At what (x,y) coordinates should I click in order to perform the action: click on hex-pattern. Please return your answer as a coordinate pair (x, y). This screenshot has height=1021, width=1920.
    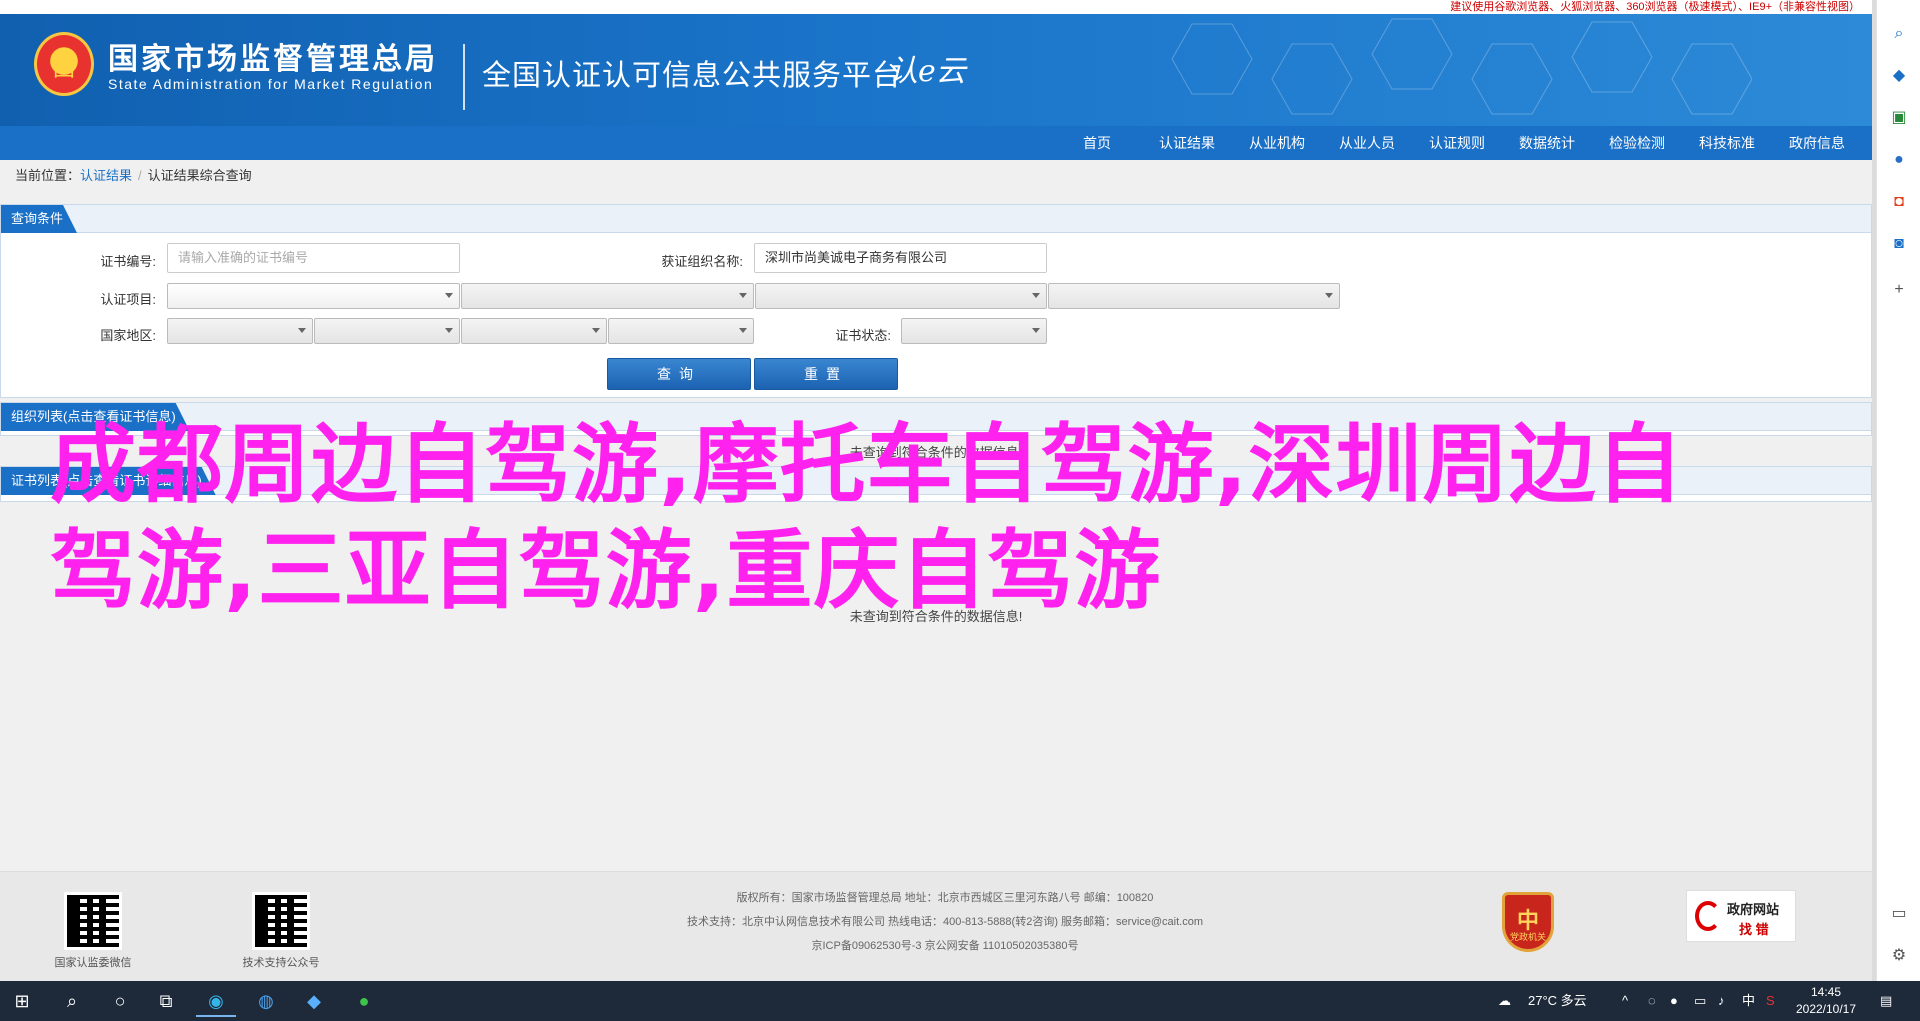
    Looking at the image, I should click on (1461, 66).